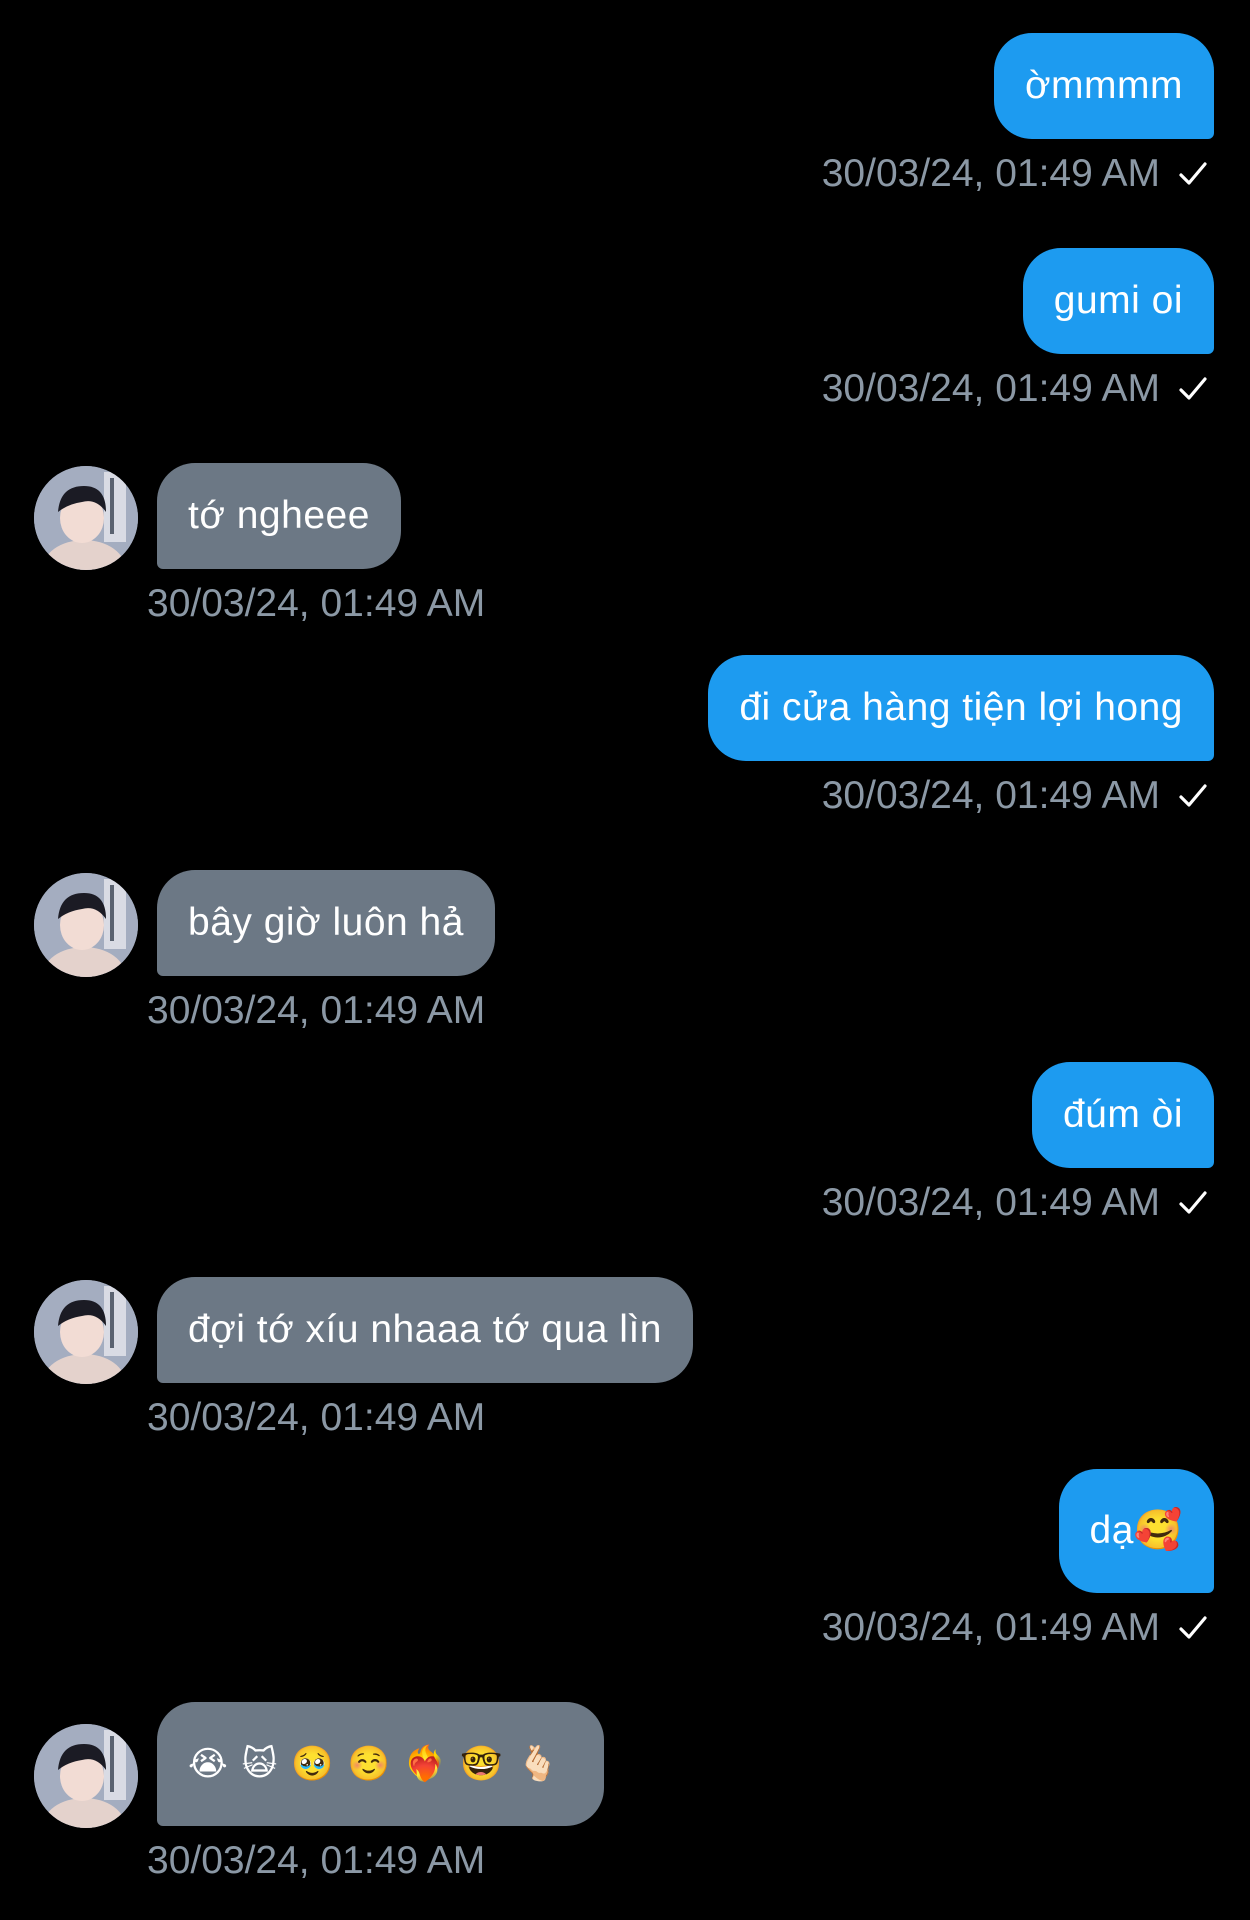 The image size is (1250, 1920). Describe the element at coordinates (1118, 301) in the screenshot. I see `message-bubble: gumi oi` at that location.